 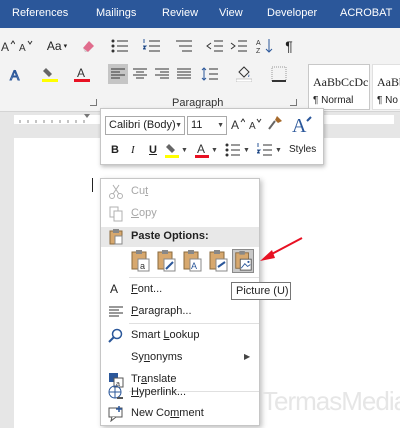 I want to click on borders-icon, so click(x=279, y=74).